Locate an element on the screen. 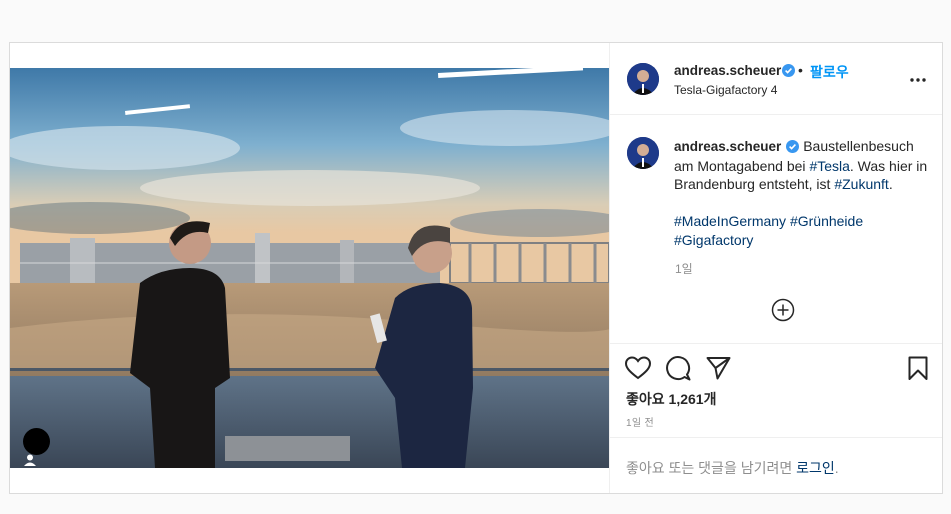  like-button is located at coordinates (638, 370).